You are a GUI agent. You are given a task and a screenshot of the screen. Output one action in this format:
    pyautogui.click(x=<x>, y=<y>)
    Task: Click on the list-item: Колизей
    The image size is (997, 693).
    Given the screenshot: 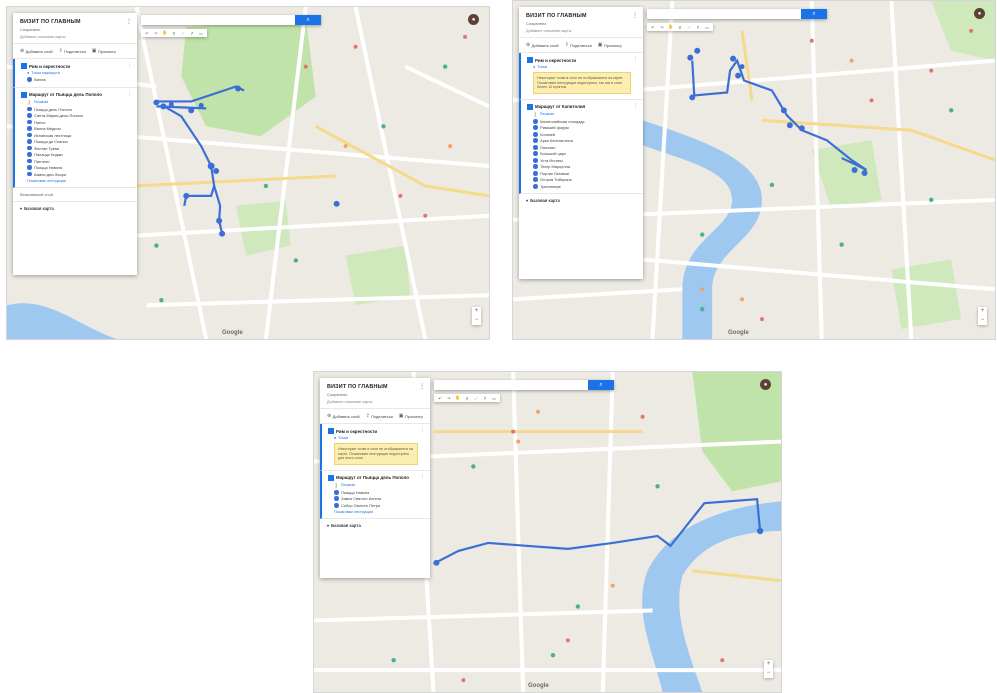 What is the action you would take?
    pyautogui.click(x=585, y=134)
    